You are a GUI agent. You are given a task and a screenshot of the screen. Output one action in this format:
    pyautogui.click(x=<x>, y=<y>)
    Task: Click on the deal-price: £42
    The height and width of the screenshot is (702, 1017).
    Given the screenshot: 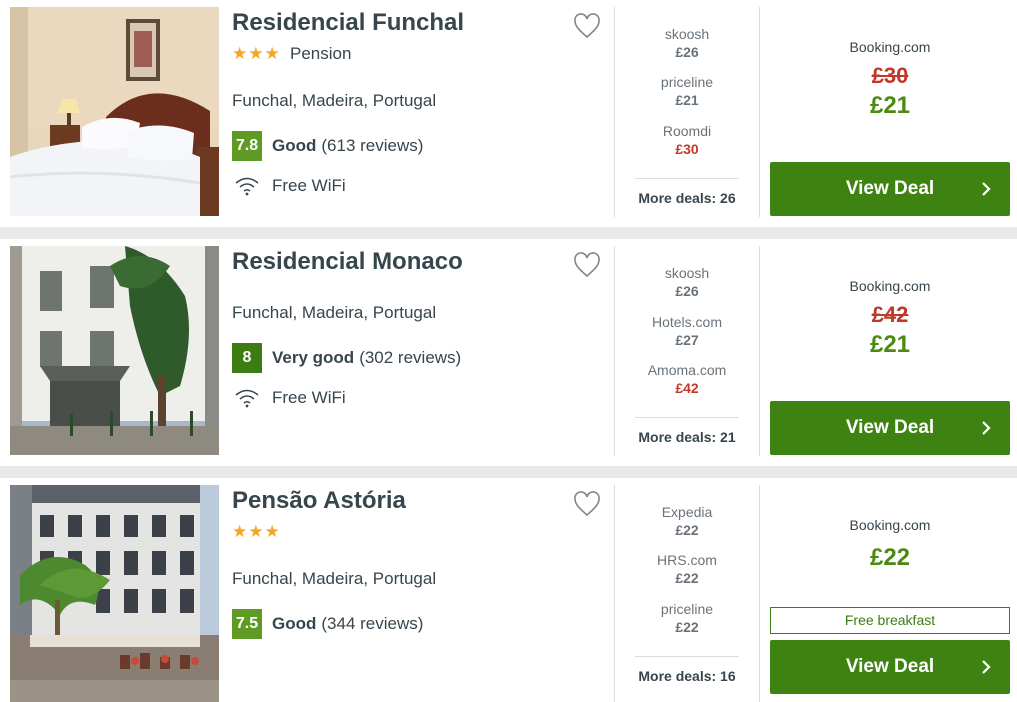 What is the action you would take?
    pyautogui.click(x=687, y=388)
    